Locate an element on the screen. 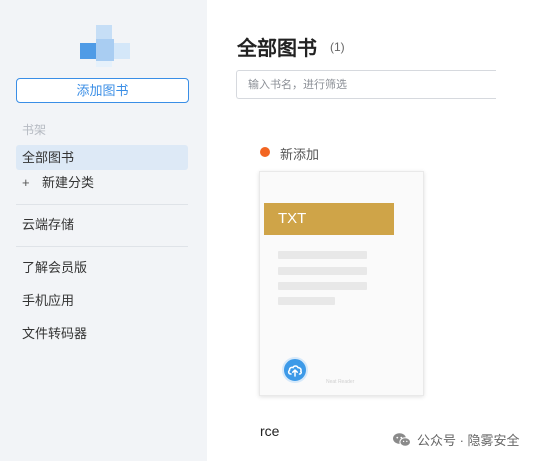 Image resolution: width=554 pixels, height=461 pixels. status-label: 新添加 is located at coordinates (300, 154).